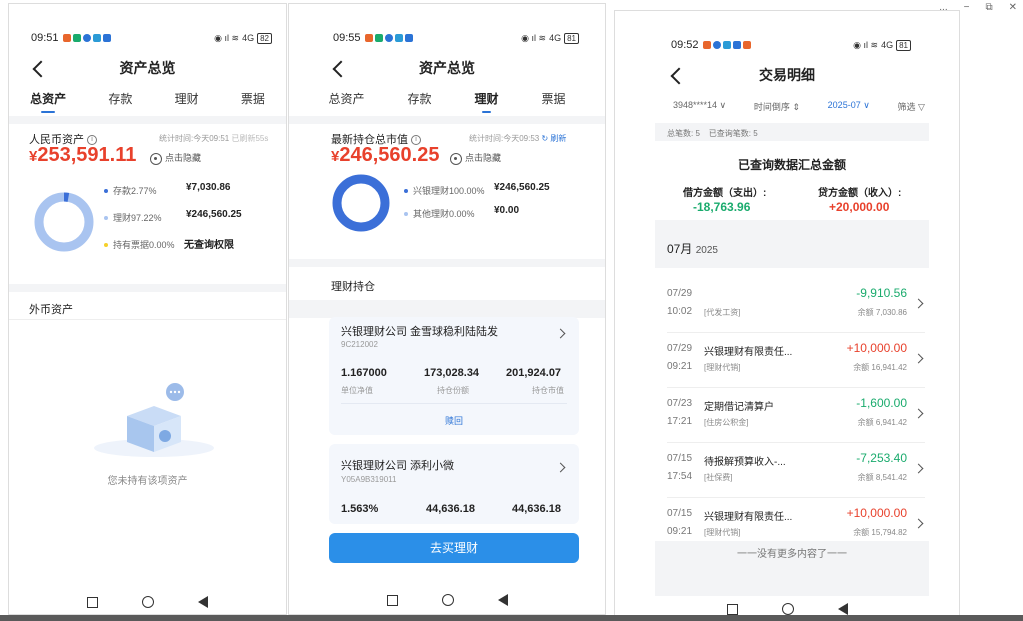 This screenshot has width=1023, height=621. I want to click on legend-xingyin: 兴银理财100.00%, so click(444, 190).